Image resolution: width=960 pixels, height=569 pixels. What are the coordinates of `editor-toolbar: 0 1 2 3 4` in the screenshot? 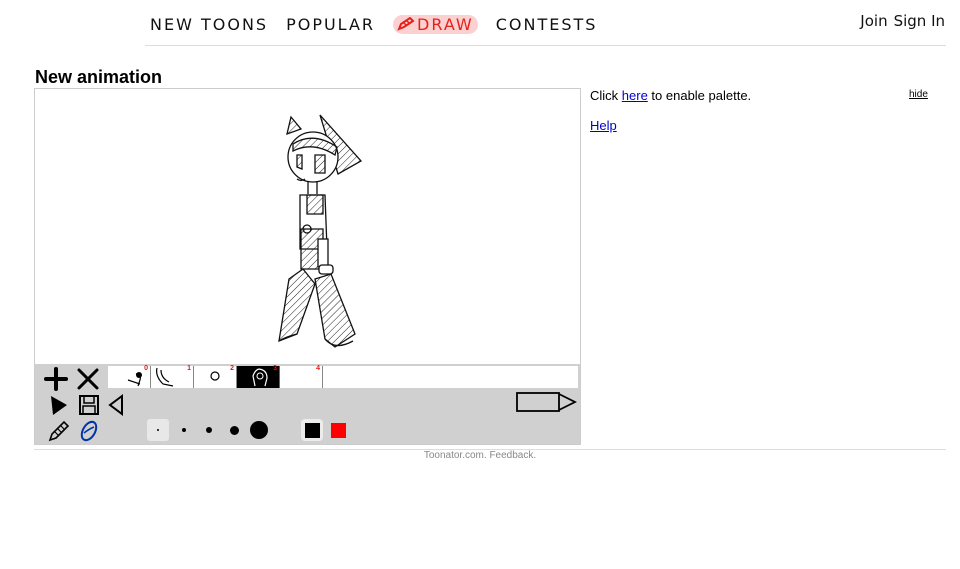 It's located at (307, 404).